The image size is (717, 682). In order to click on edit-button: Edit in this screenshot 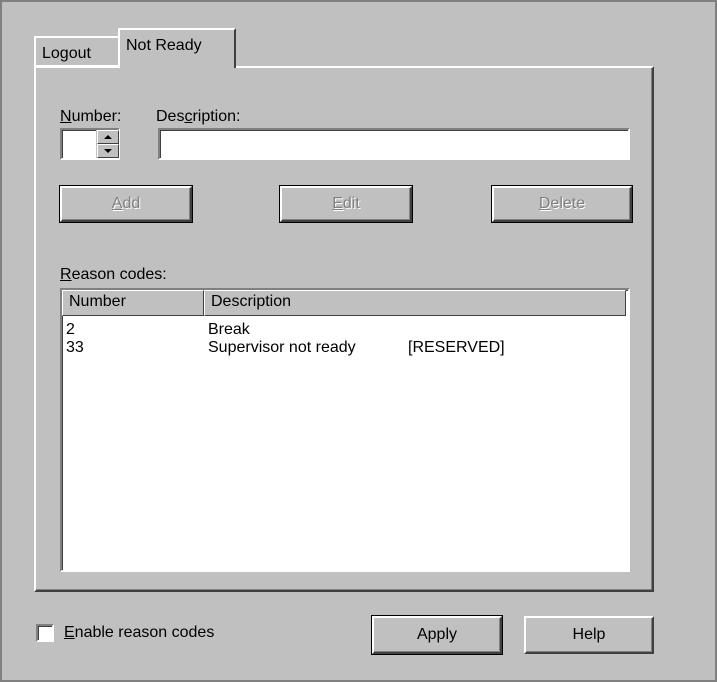, I will do `click(346, 204)`.